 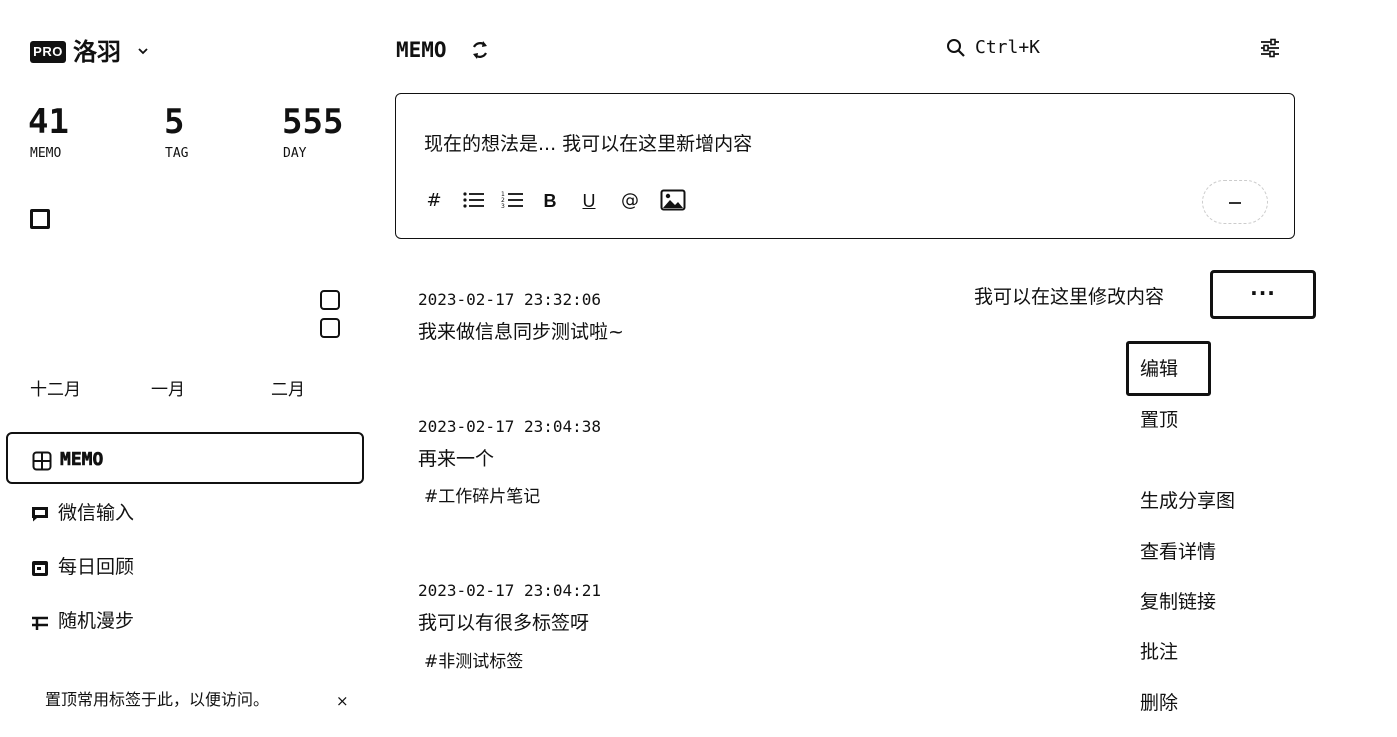 What do you see at coordinates (480, 50) in the screenshot?
I see `sync-icon` at bounding box center [480, 50].